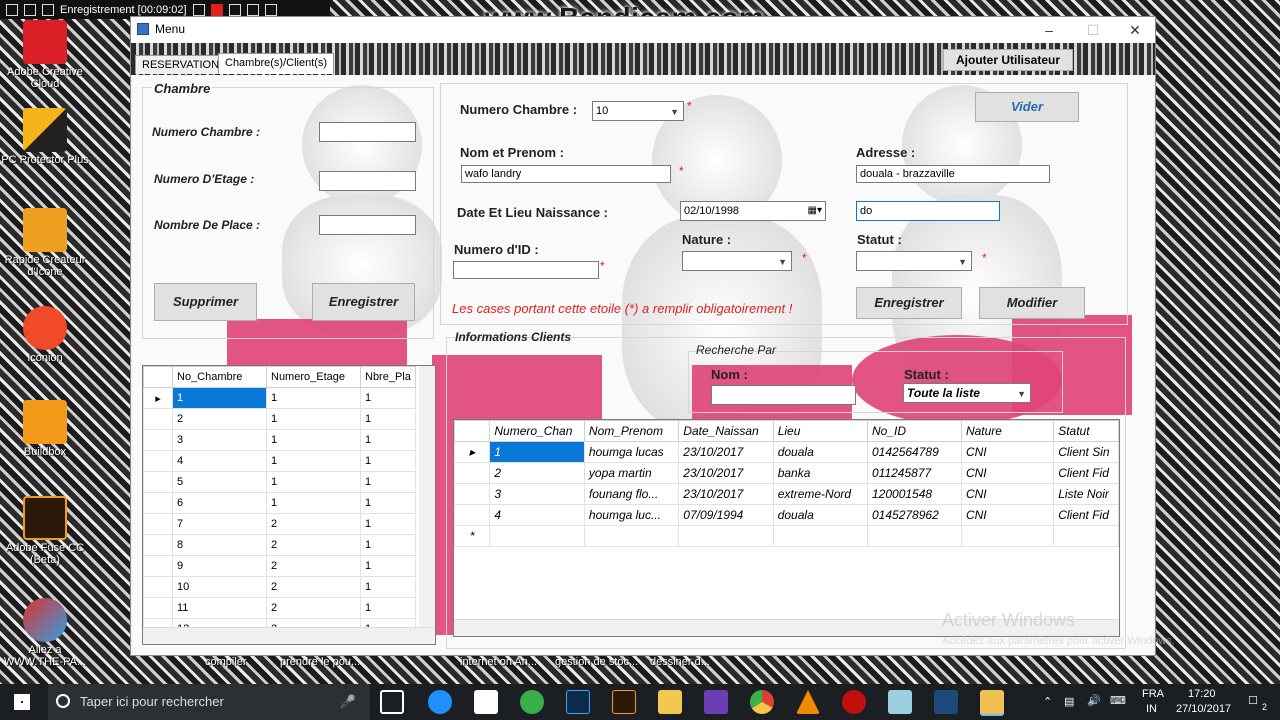 The height and width of the screenshot is (720, 1280). What do you see at coordinates (624, 702) in the screenshot?
I see `fuse-icon` at bounding box center [624, 702].